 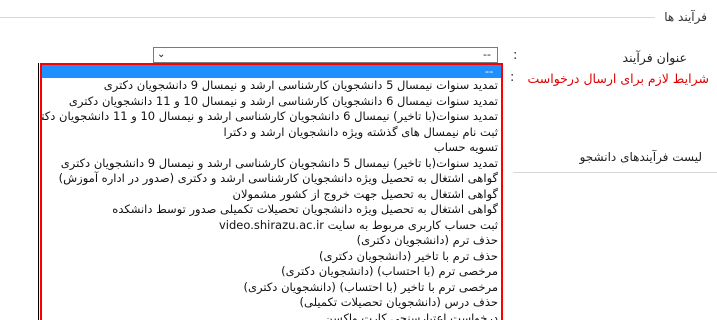 What do you see at coordinates (161, 55) in the screenshot?
I see `chevron-down-icon: ⌄` at bounding box center [161, 55].